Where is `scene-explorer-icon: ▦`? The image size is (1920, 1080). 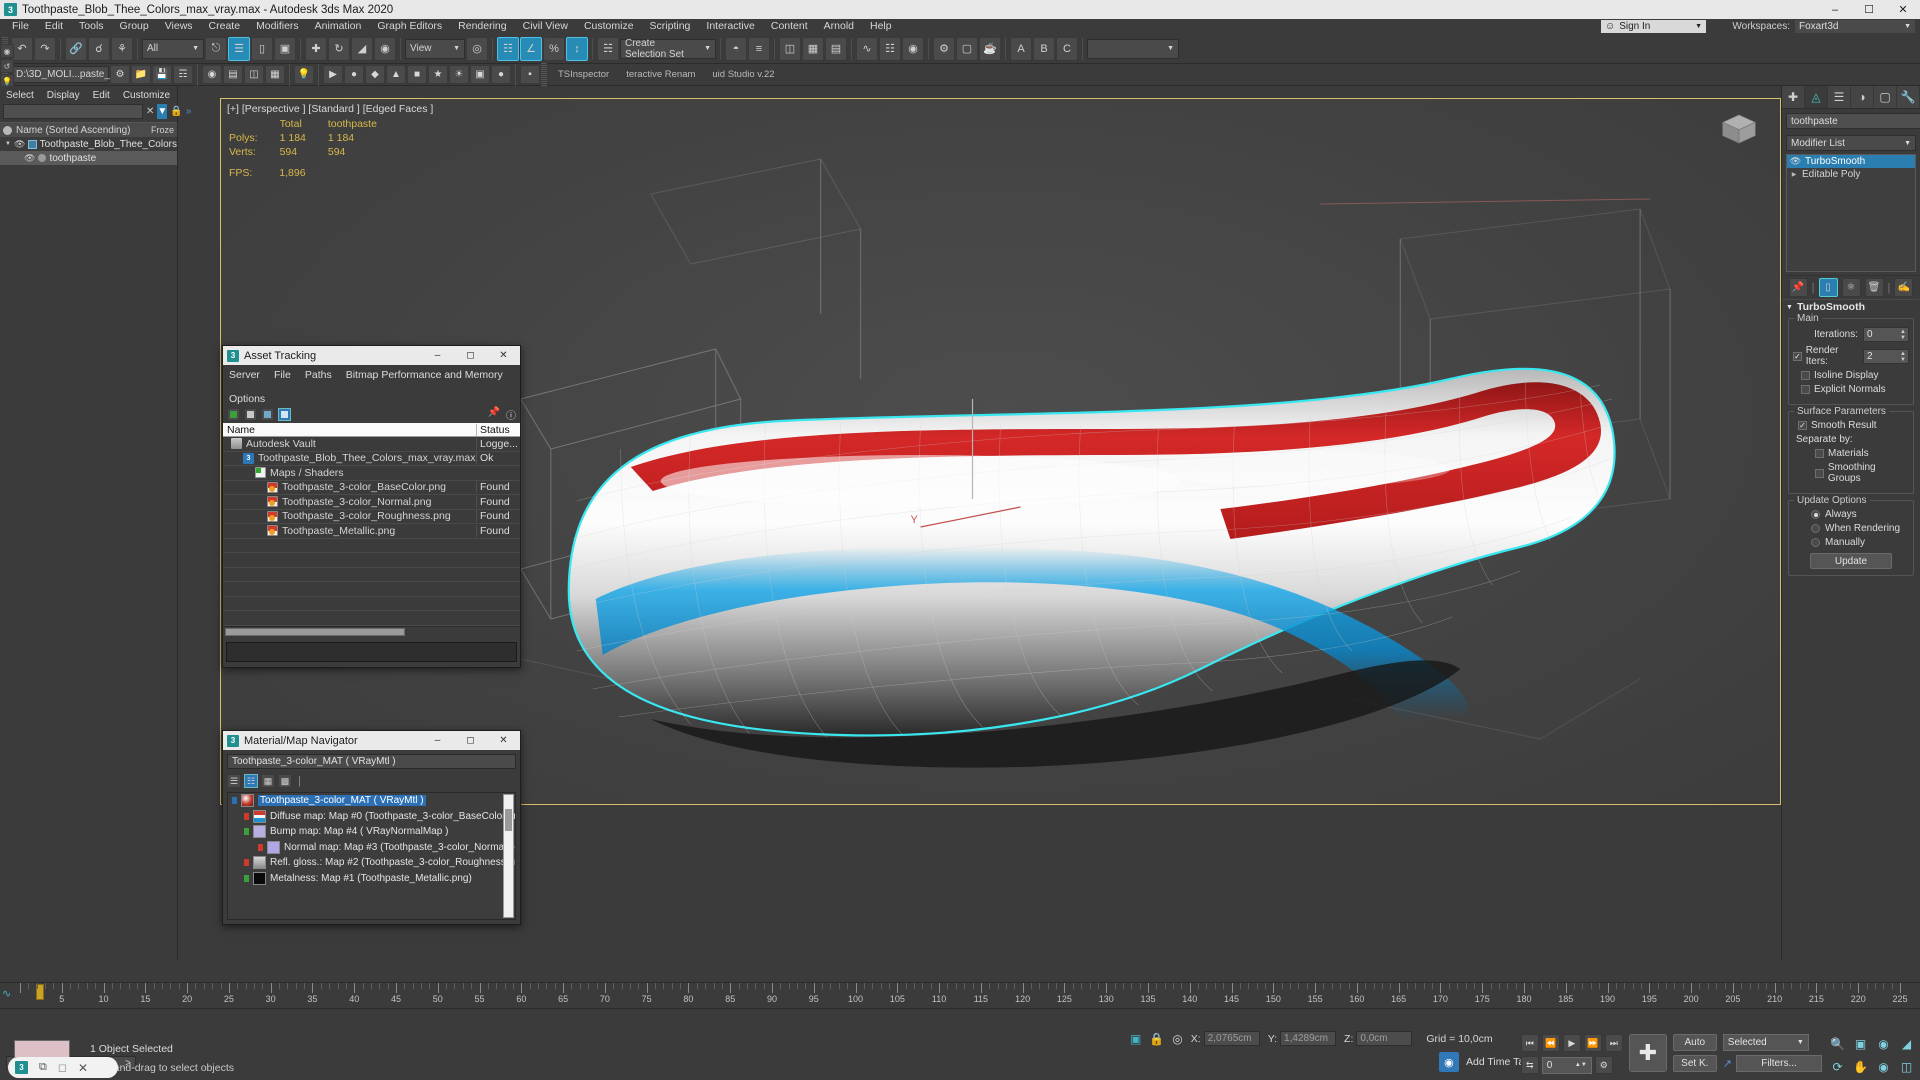 scene-explorer-icon: ▦ is located at coordinates (813, 48).